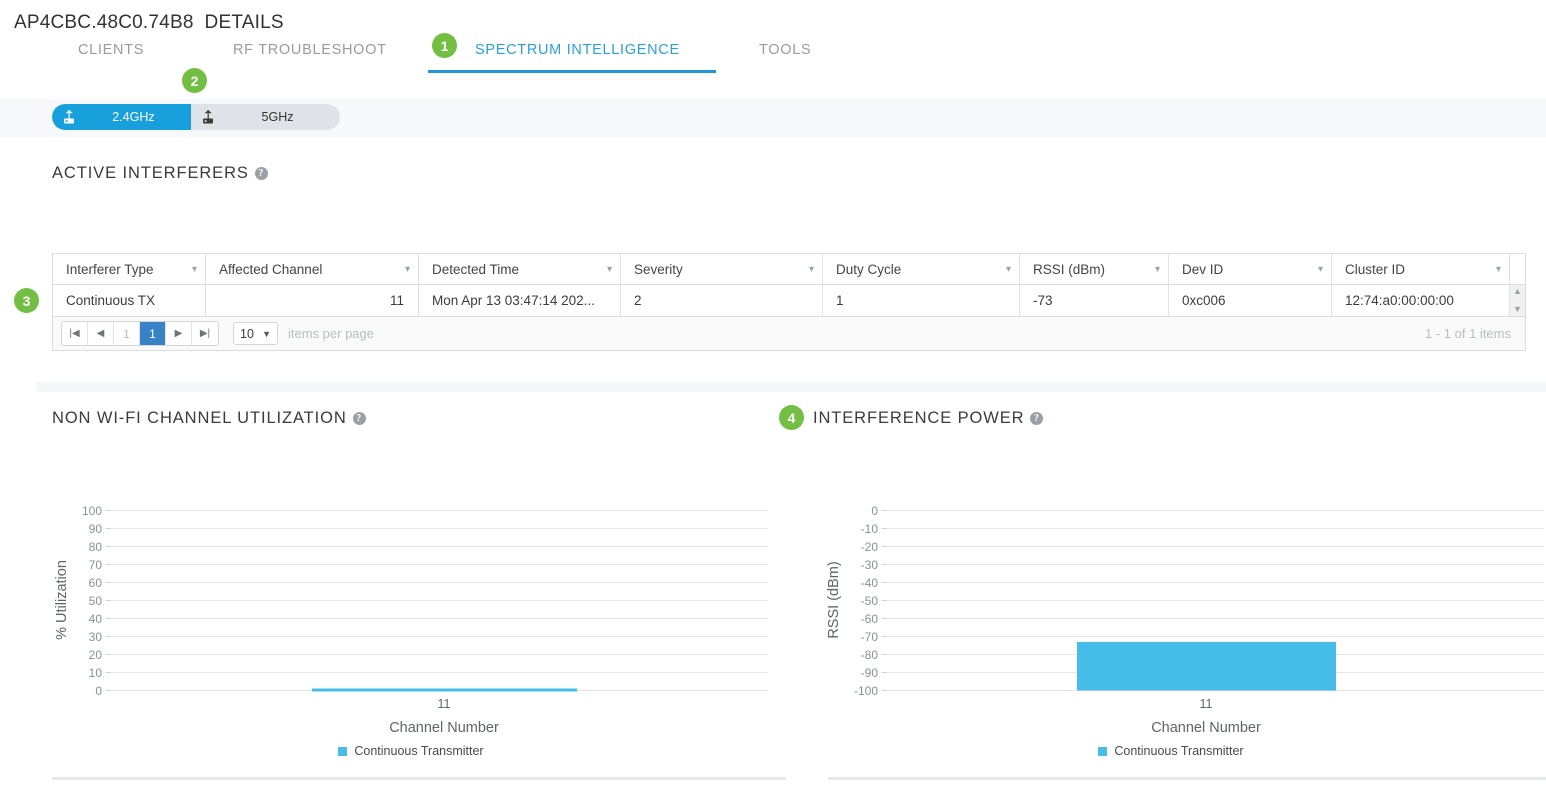 This screenshot has width=1546, height=810. I want to click on tab-rf-troubleshoot: RF TROUBLESHOOT, so click(310, 50).